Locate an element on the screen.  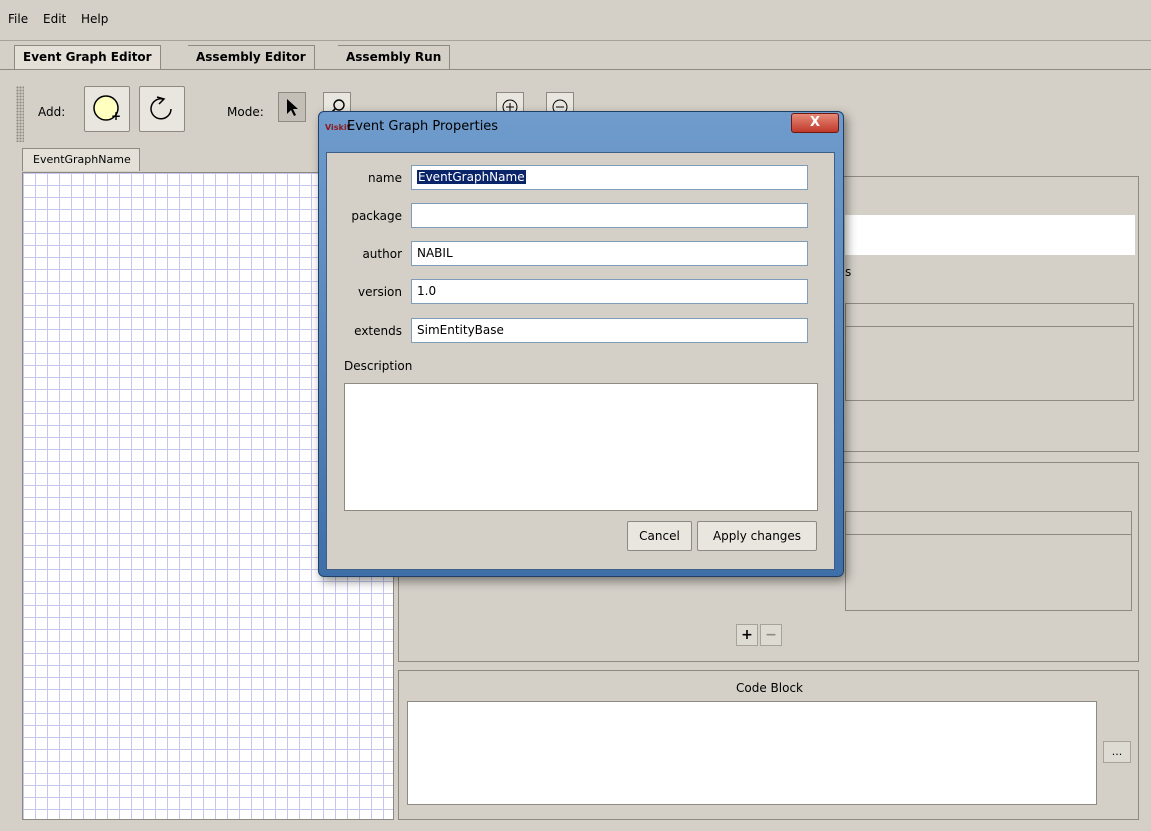
apply-changes-button: Apply changes is located at coordinates (757, 536).